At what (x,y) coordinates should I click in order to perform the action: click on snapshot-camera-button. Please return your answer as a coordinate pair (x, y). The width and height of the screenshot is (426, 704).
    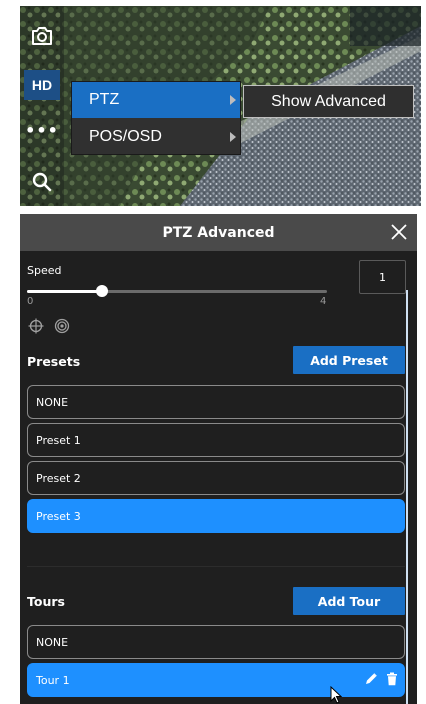
    Looking at the image, I should click on (42, 36).